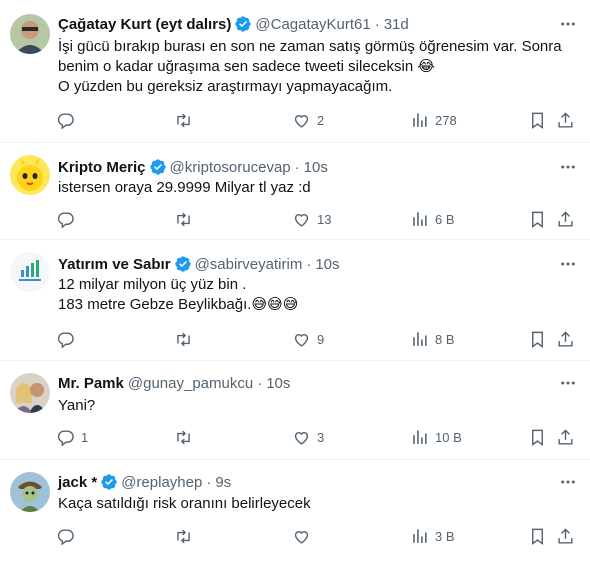 The width and height of the screenshot is (590, 564). What do you see at coordinates (321, 339) in the screenshot?
I see `like-count: 9` at bounding box center [321, 339].